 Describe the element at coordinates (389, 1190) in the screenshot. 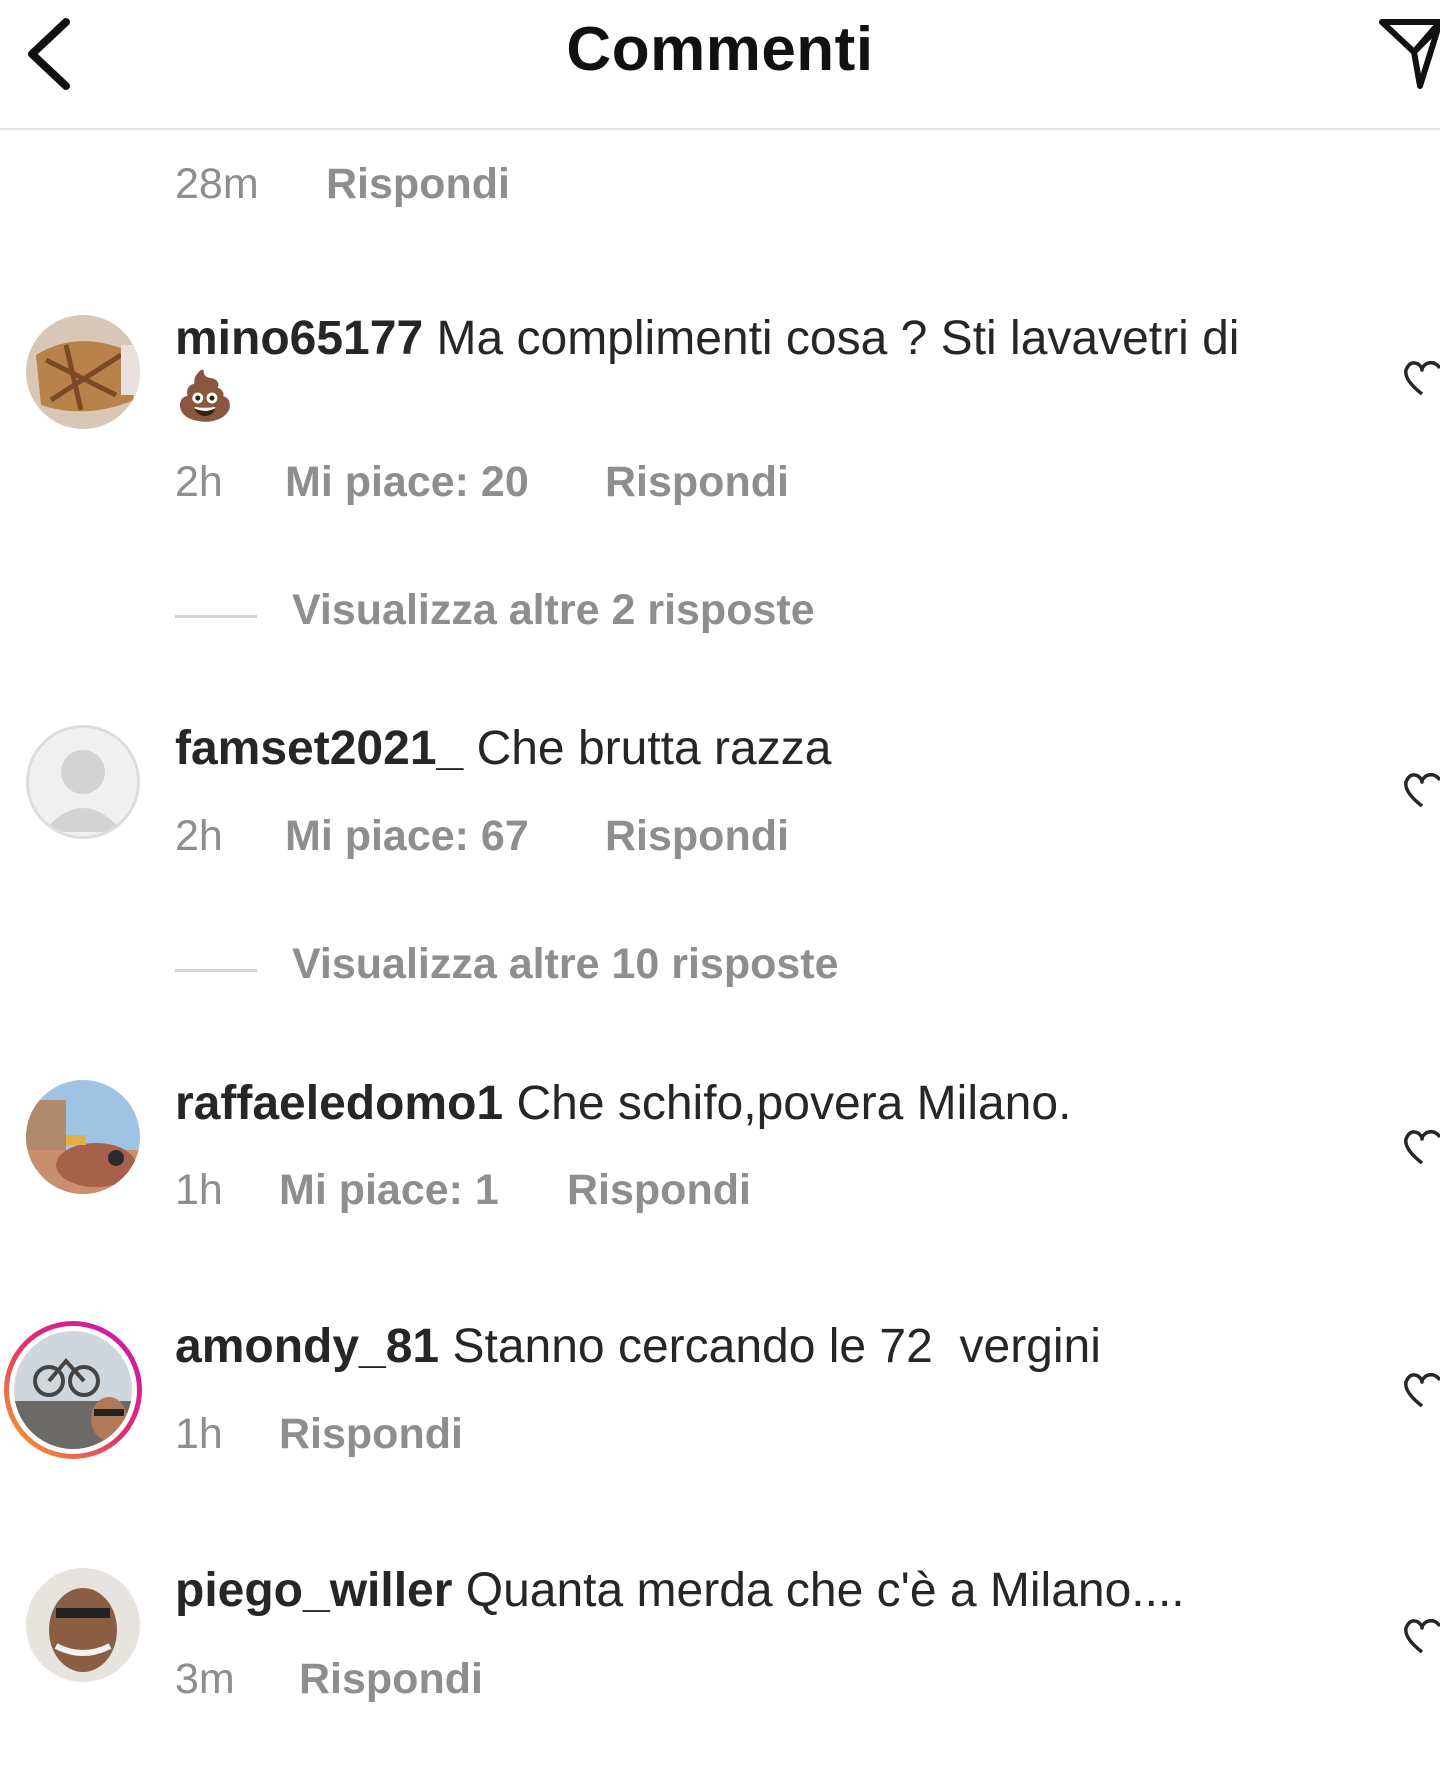

I see `like-count: Mi piace: 1` at that location.